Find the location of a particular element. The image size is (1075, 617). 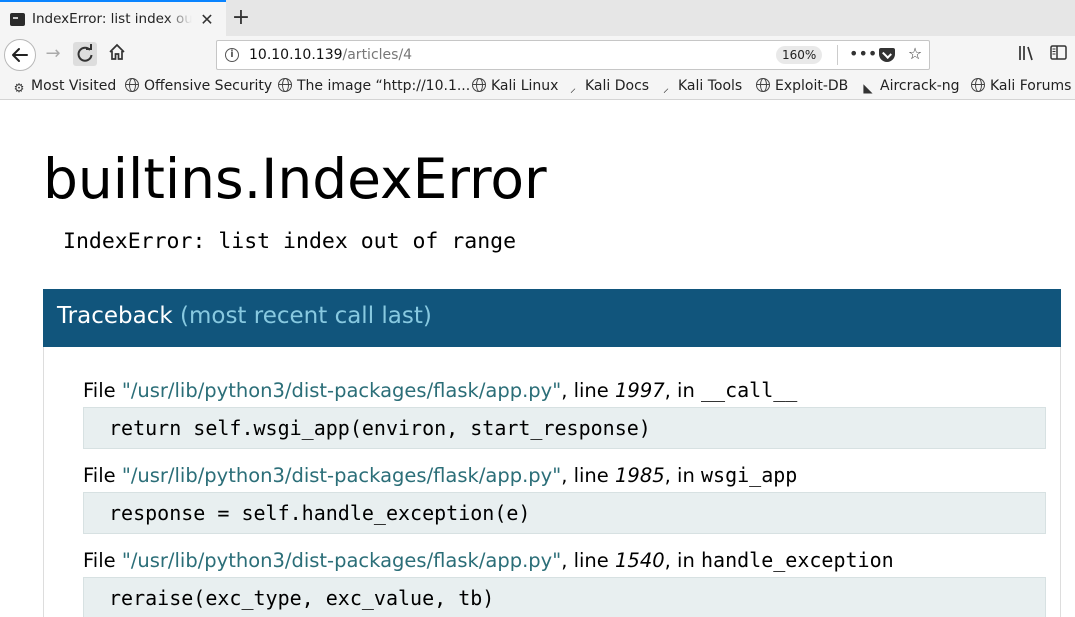

bookmark-kali-linux: Kali Linux is located at coordinates (515, 86).